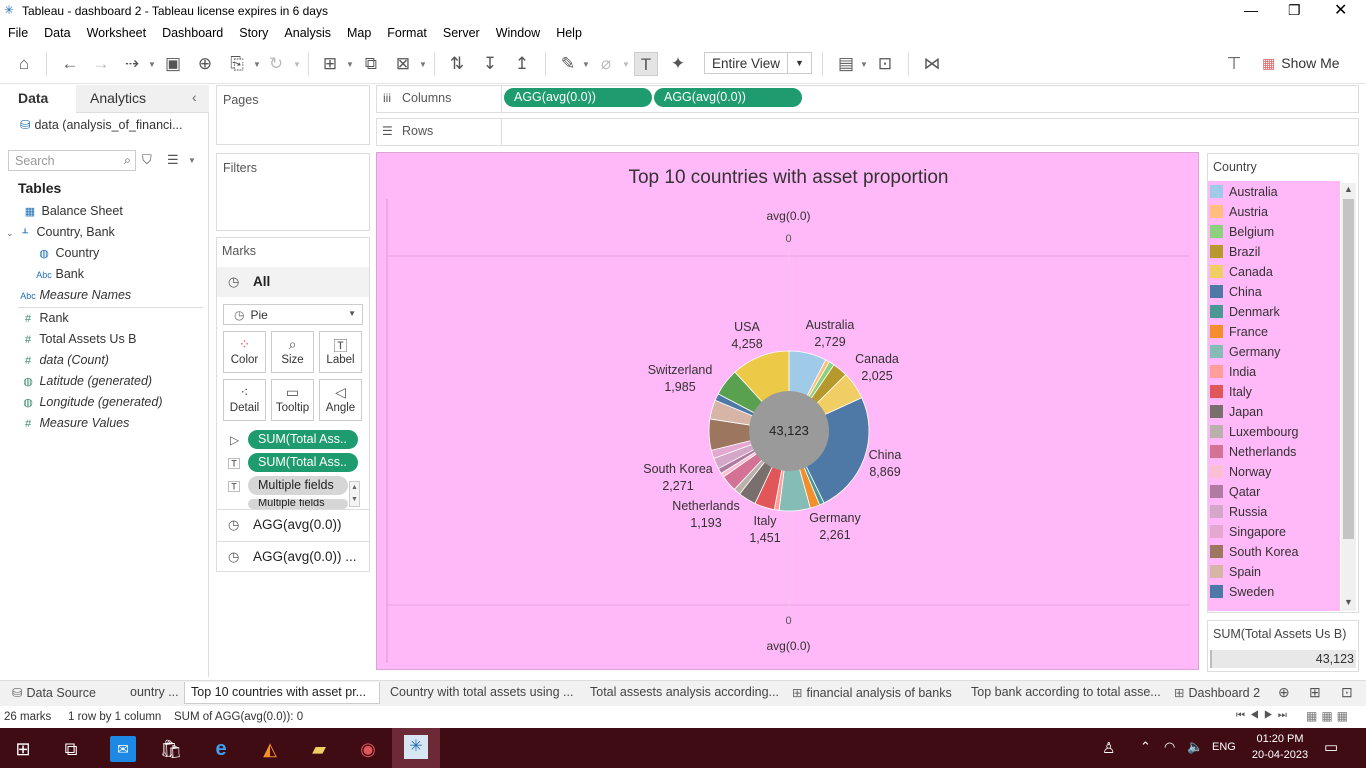 This screenshot has width=1366, height=768. What do you see at coordinates (24, 64) in the screenshot?
I see `home-icon: ⌂` at bounding box center [24, 64].